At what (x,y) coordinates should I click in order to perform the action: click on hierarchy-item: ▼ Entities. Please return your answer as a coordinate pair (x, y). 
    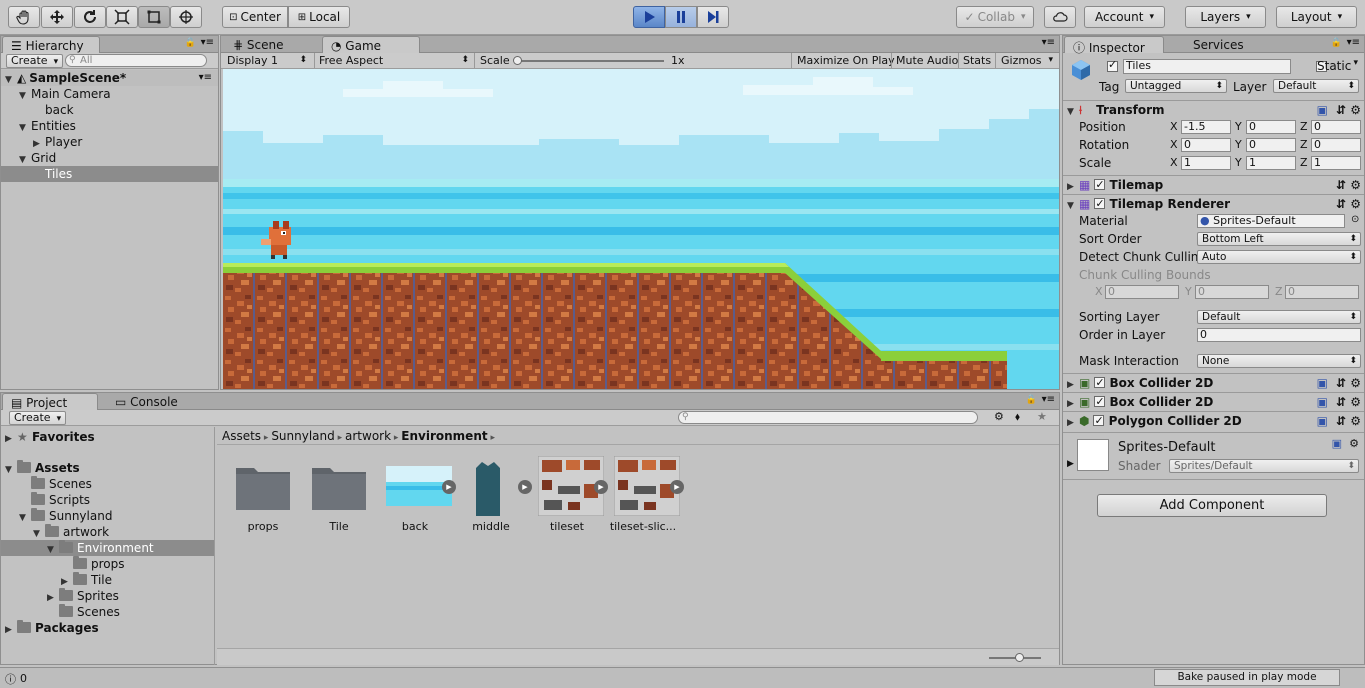
    Looking at the image, I should click on (109, 126).